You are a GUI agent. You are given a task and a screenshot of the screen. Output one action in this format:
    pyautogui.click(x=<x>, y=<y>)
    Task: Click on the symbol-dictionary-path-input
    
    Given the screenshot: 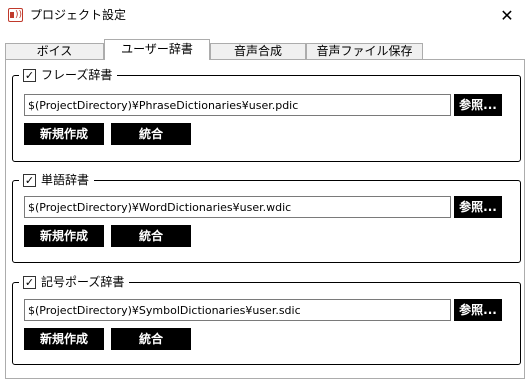 What is the action you would take?
    pyautogui.click(x=237, y=310)
    